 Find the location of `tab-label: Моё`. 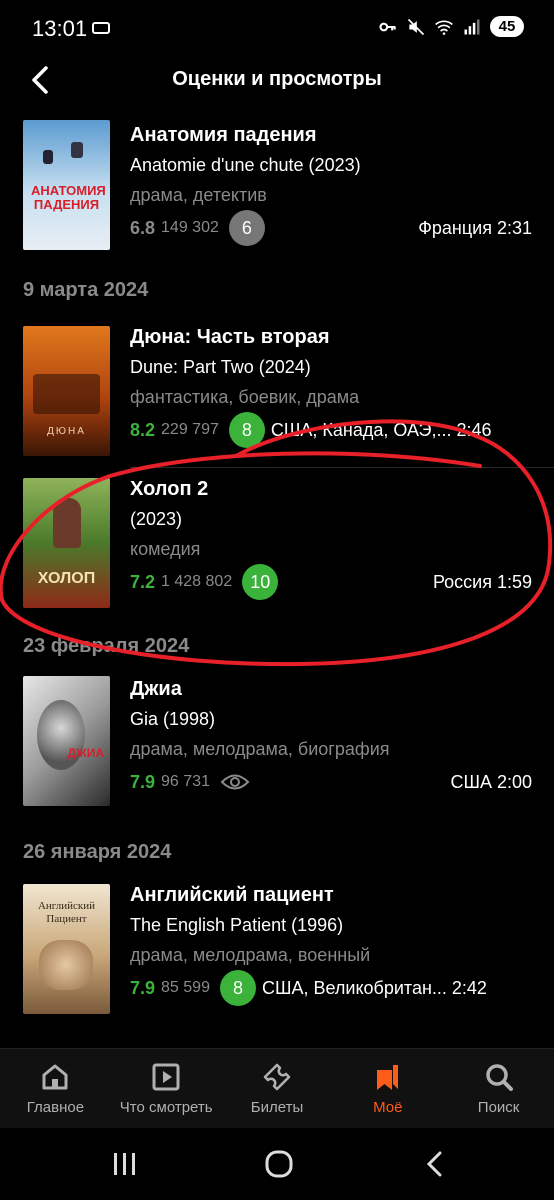

tab-label: Моё is located at coordinates (388, 1107).